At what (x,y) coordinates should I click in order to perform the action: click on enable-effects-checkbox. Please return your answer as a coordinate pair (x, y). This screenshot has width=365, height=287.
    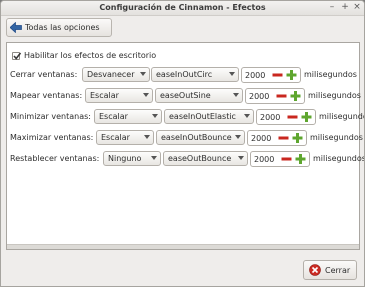
    Looking at the image, I should click on (17, 55).